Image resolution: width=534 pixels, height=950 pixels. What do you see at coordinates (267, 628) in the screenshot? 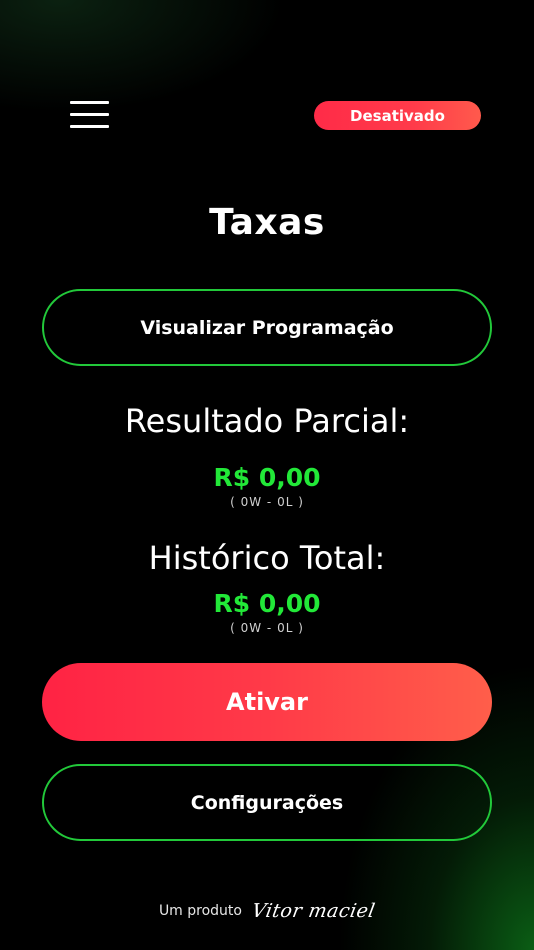
I see `total-history-record: ( 0W - 0L )` at bounding box center [267, 628].